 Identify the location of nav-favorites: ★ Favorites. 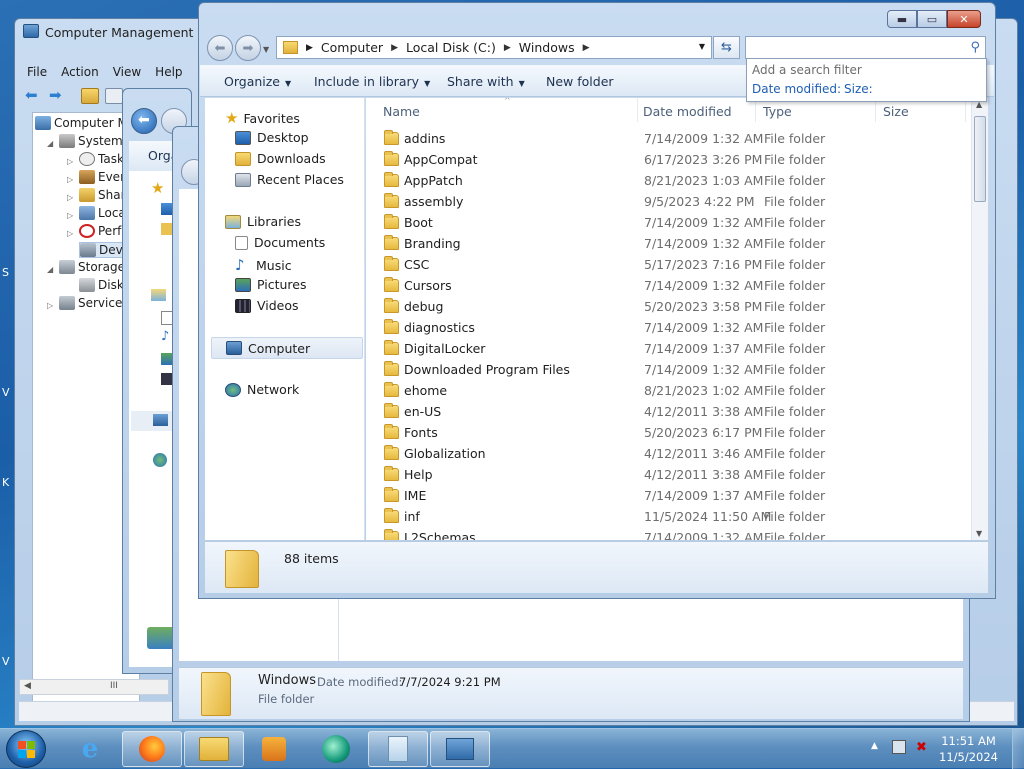
(262, 118).